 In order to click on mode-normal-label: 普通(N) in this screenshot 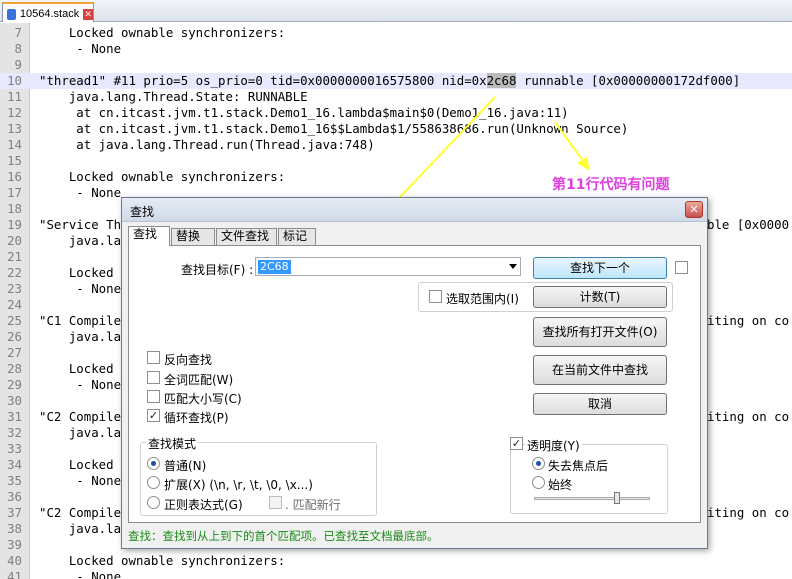, I will do `click(185, 466)`.